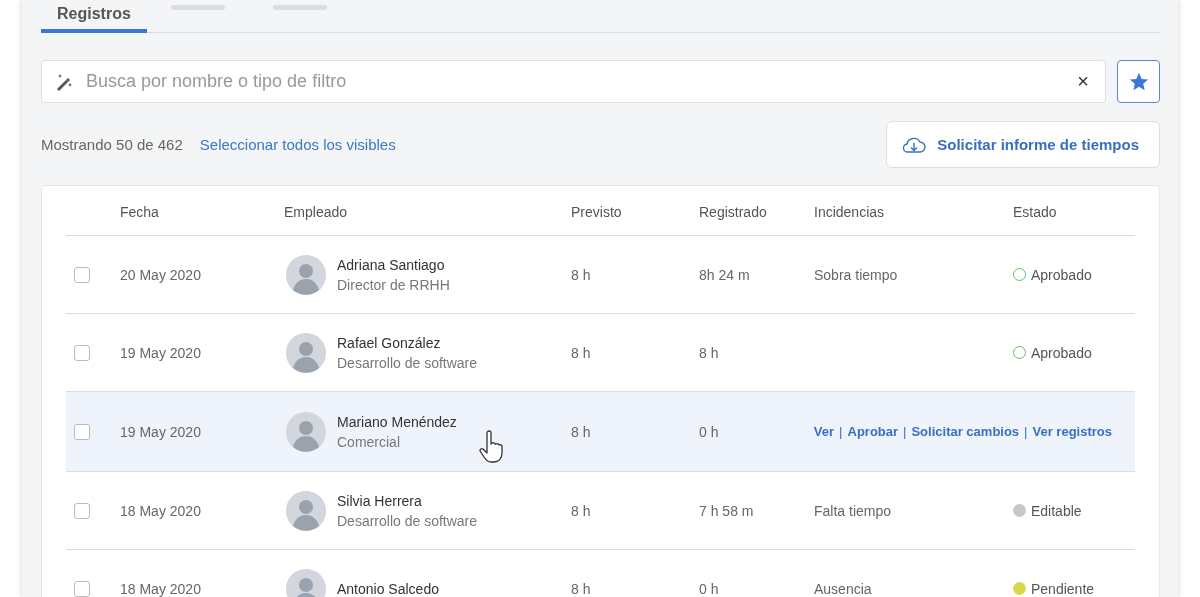 This screenshot has width=1200, height=597. What do you see at coordinates (112, 144) in the screenshot?
I see `results-count: Mostrando 50 de 462` at bounding box center [112, 144].